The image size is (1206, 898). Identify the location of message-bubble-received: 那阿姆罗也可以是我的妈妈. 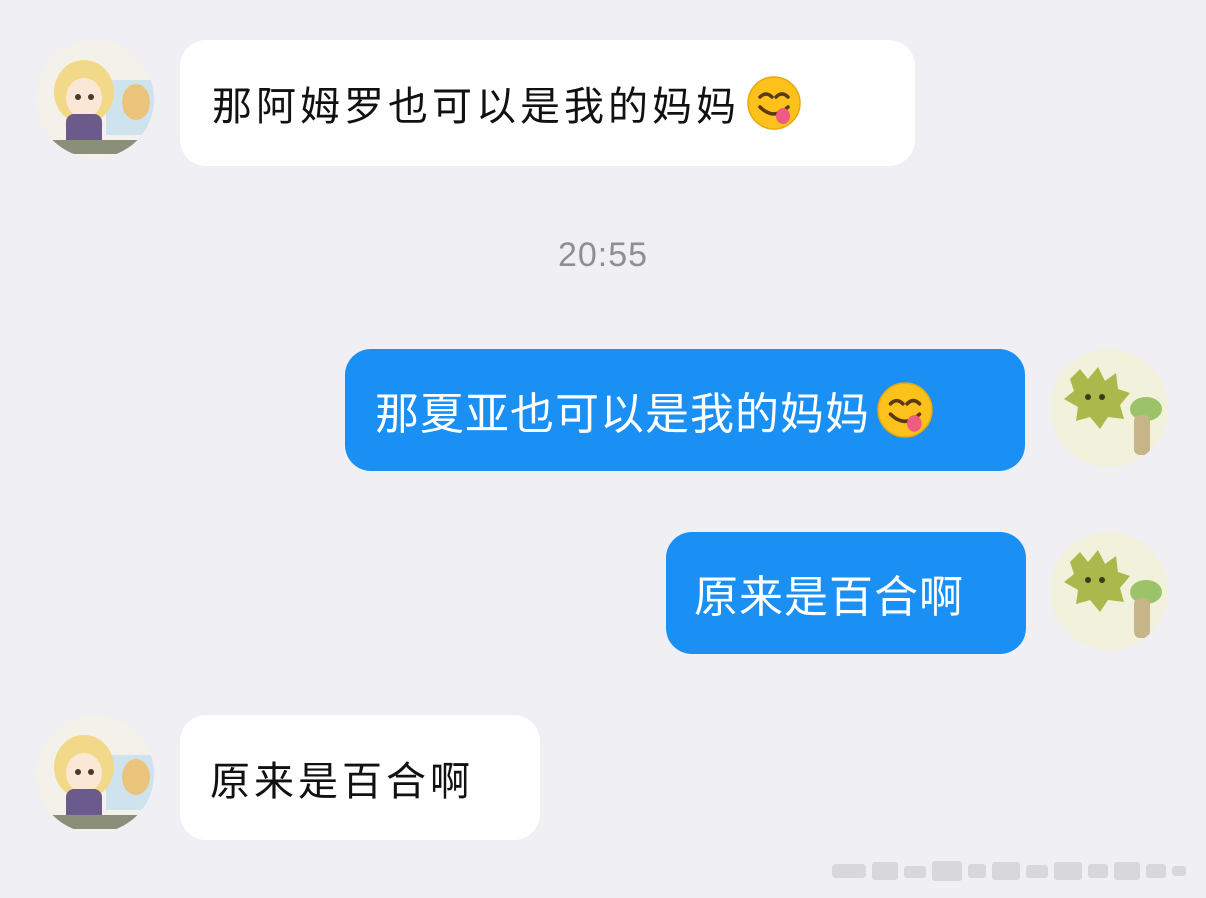
(547, 103).